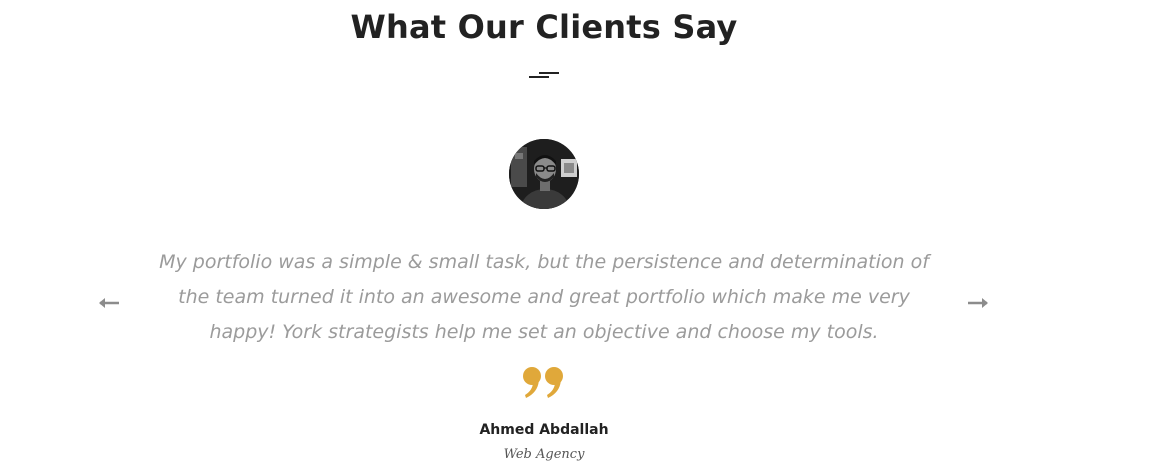 The height and width of the screenshot is (476, 1149). I want to click on arrow-right-icon, so click(978, 303).